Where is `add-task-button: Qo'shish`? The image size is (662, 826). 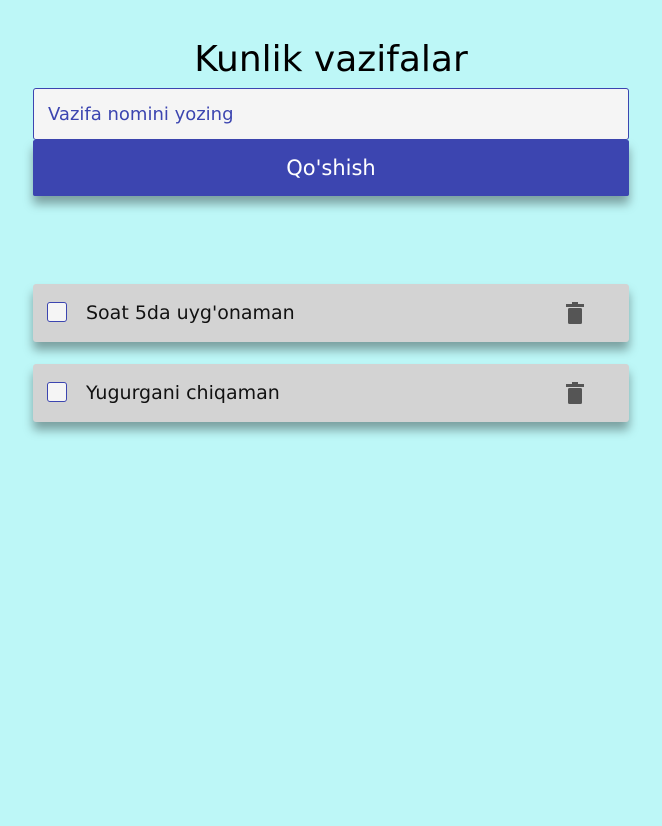 add-task-button: Qo'shish is located at coordinates (331, 168).